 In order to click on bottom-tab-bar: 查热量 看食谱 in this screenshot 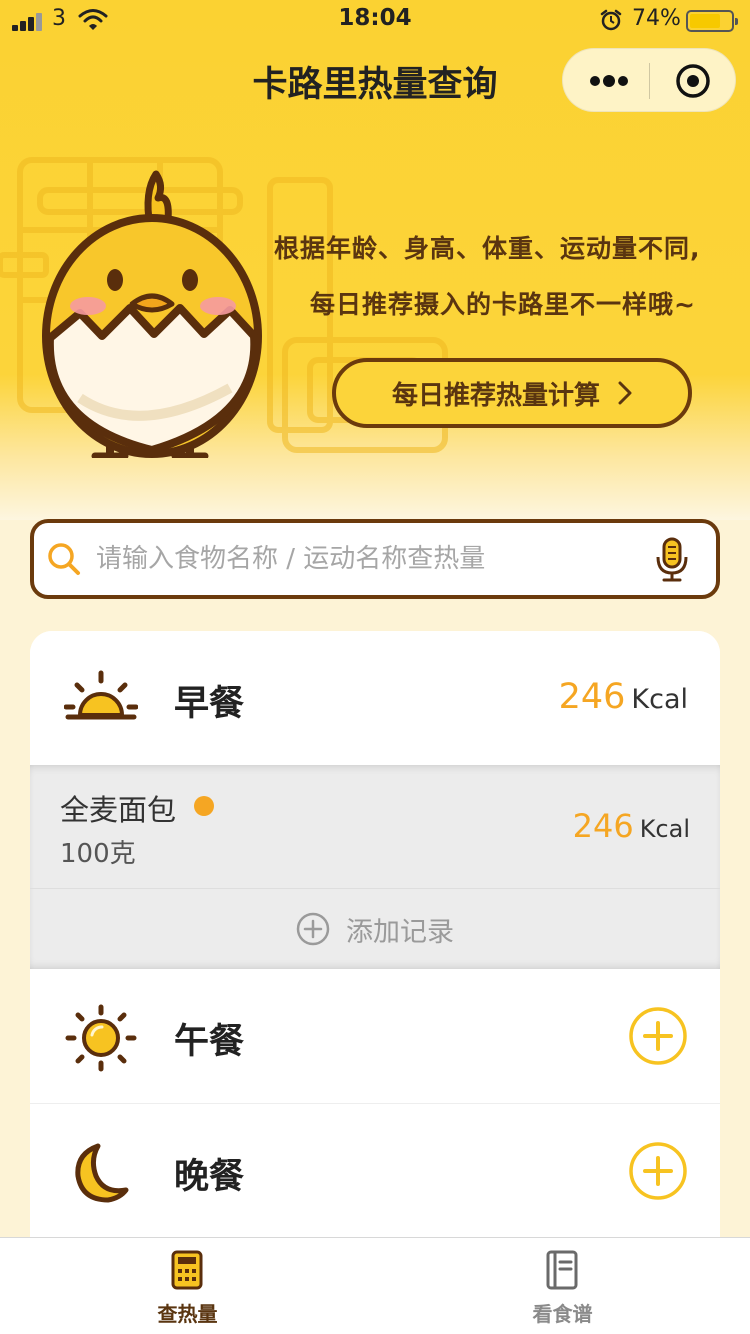, I will do `click(375, 1285)`.